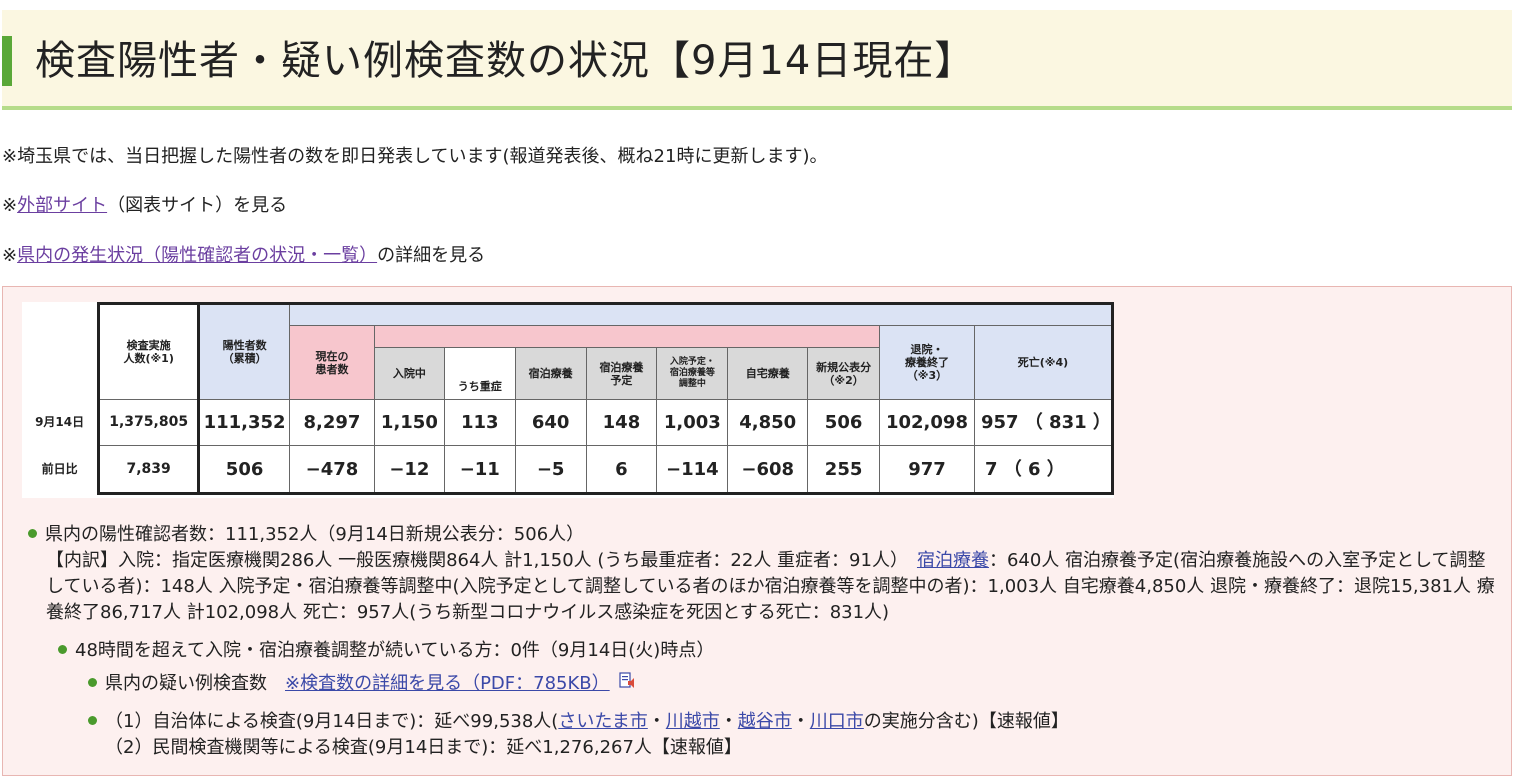  I want to click on cell-death: 7 （ 6 ）, so click(1044, 470).